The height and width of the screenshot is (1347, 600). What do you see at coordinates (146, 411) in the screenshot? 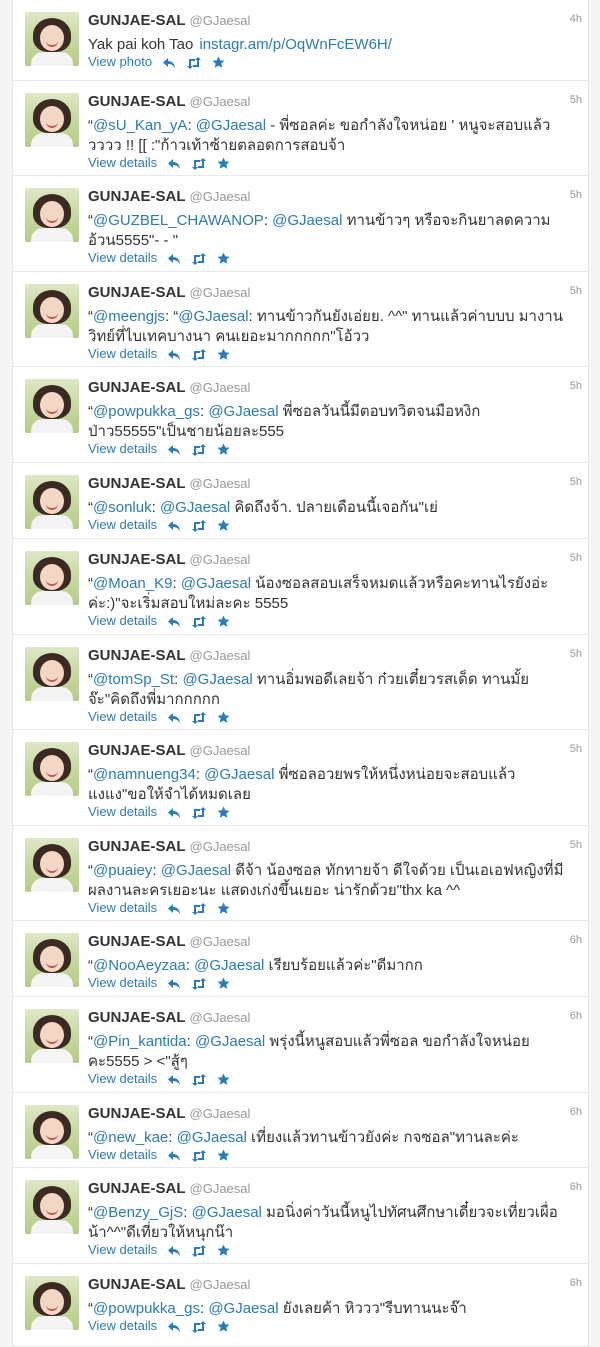
I see `quoted-user-mention: @powpukka_gs` at bounding box center [146, 411].